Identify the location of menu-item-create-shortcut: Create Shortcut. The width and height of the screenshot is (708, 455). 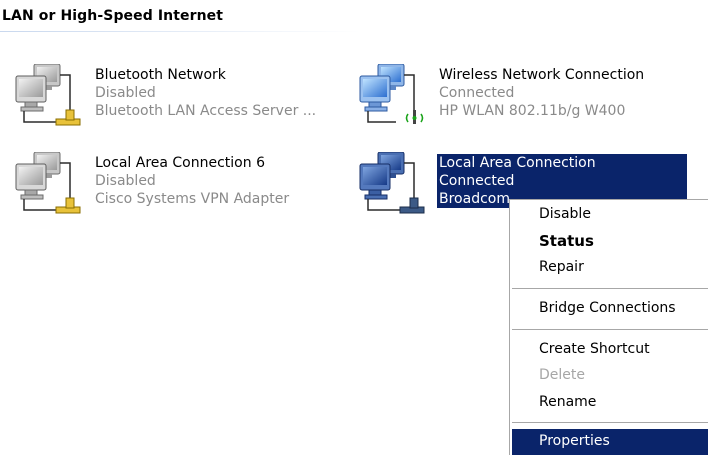
(610, 350).